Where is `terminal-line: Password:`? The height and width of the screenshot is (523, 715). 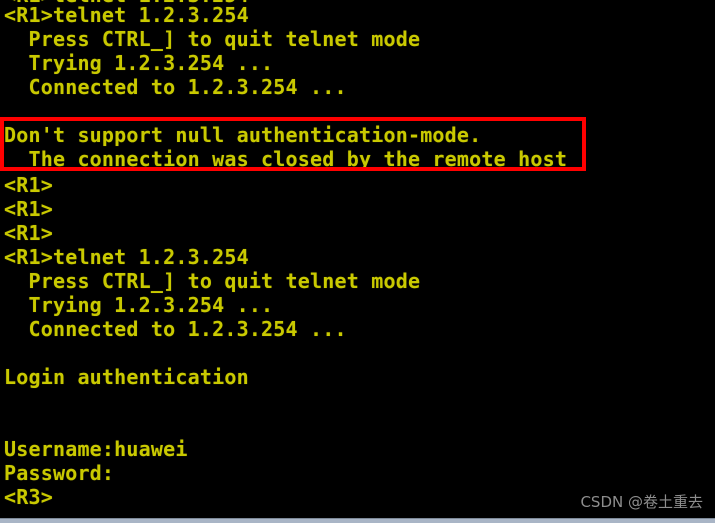
terminal-line: Password: is located at coordinates (59, 473).